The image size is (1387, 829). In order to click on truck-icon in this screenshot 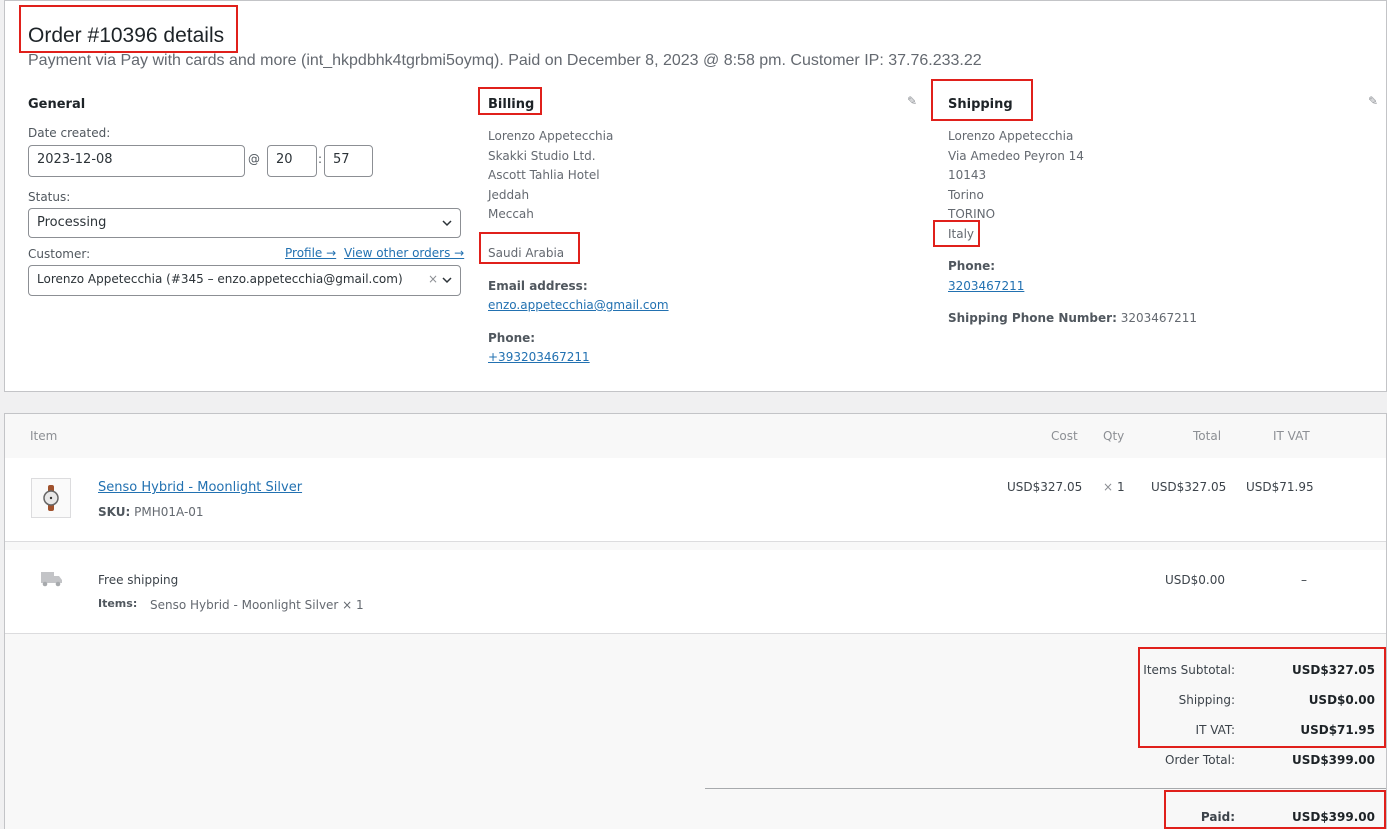, I will do `click(51, 579)`.